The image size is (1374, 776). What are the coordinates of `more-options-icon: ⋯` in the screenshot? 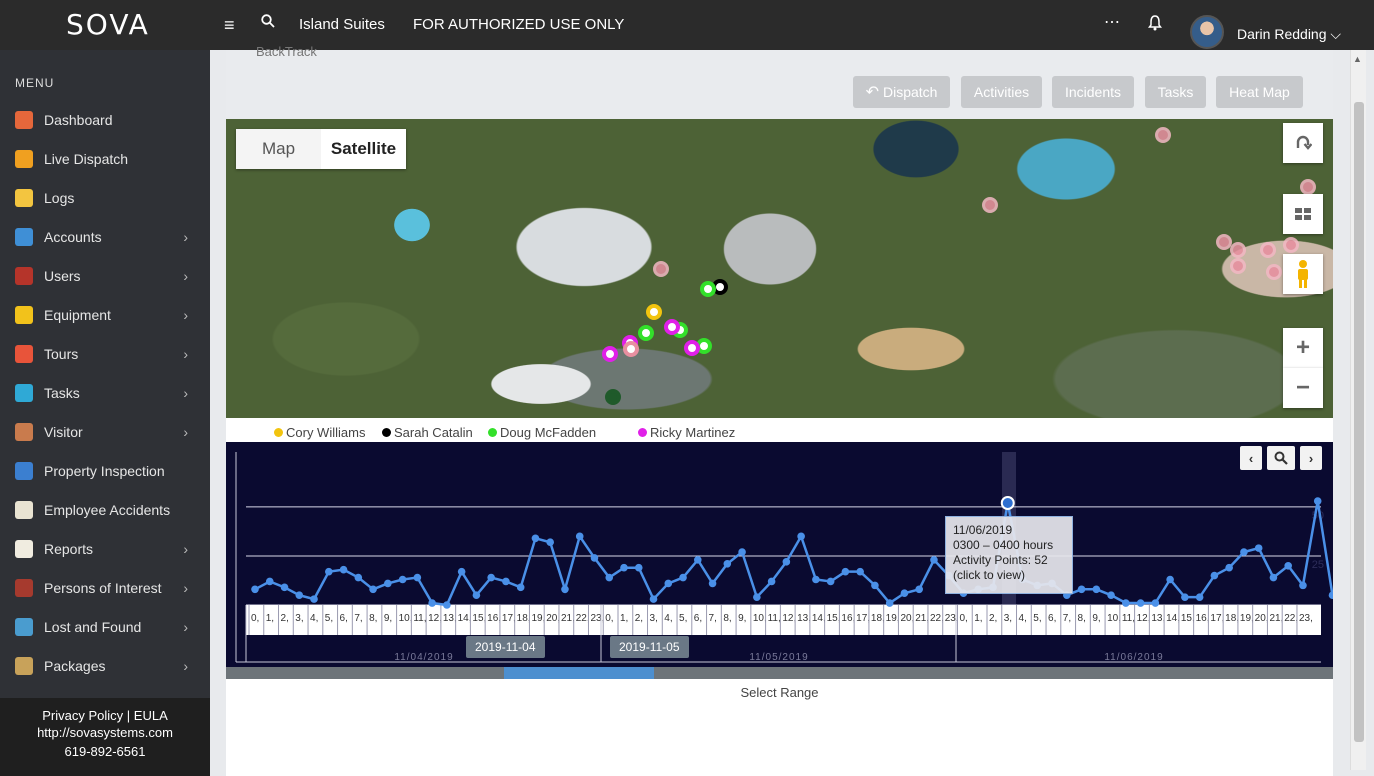 It's located at (1112, 22).